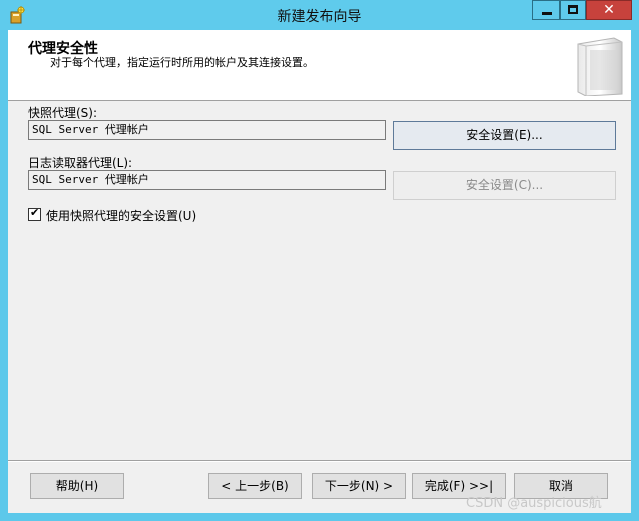  What do you see at coordinates (319, 65) in the screenshot?
I see `page-header: 代理安全性 对于每个代理，指定运行时所用的帐户及其连接设置。` at bounding box center [319, 65].